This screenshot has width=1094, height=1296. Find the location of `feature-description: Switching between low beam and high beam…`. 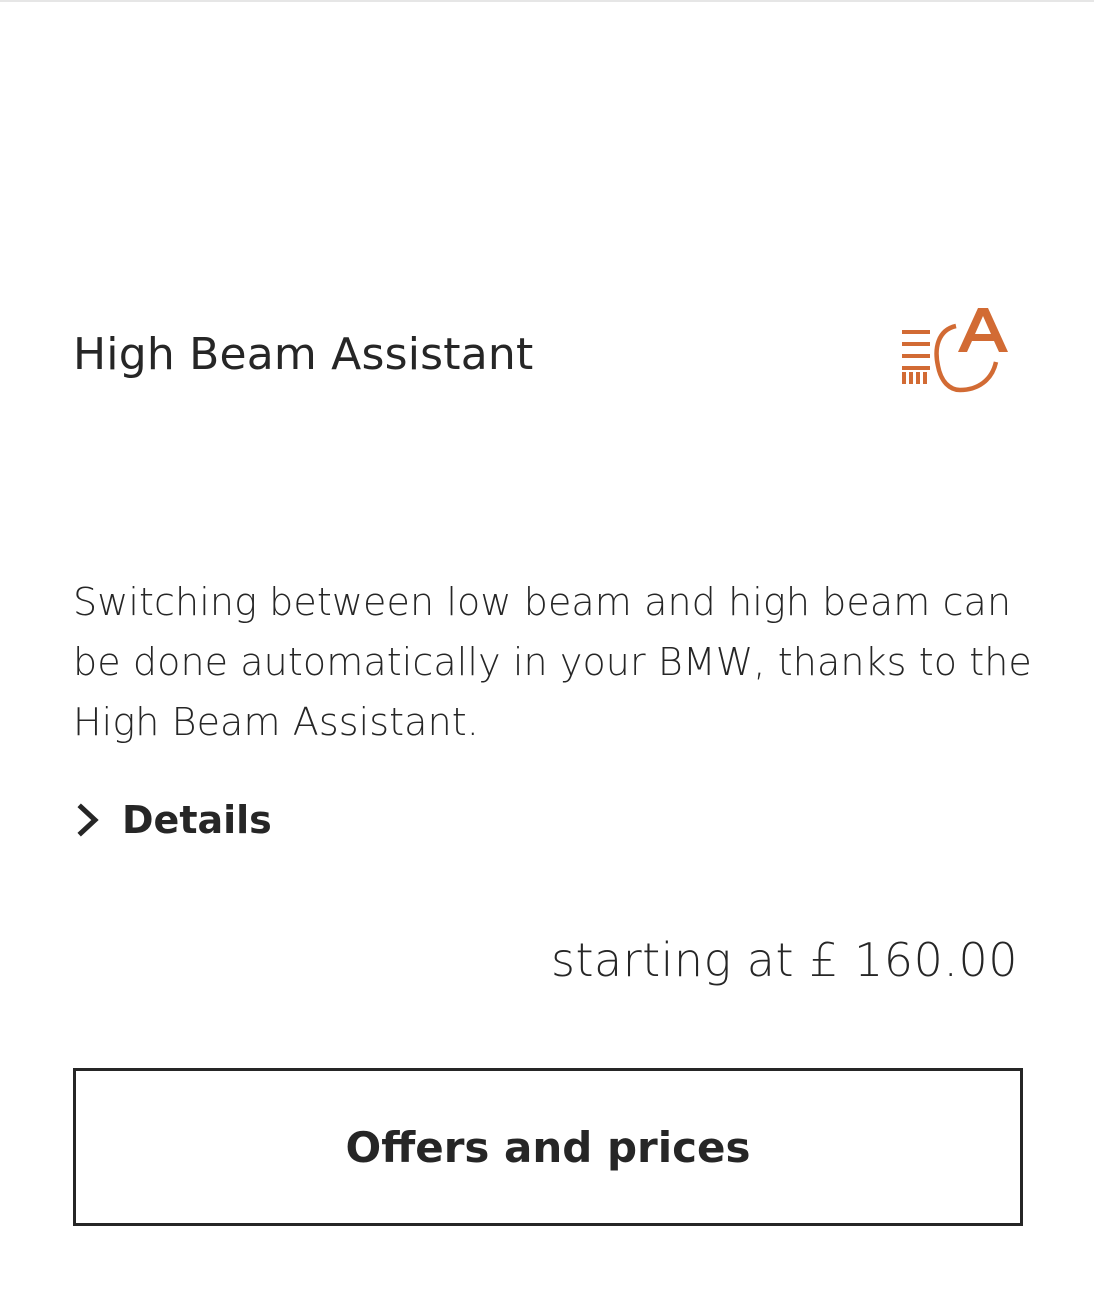

feature-description: Switching between low beam and high beam… is located at coordinates (552, 662).